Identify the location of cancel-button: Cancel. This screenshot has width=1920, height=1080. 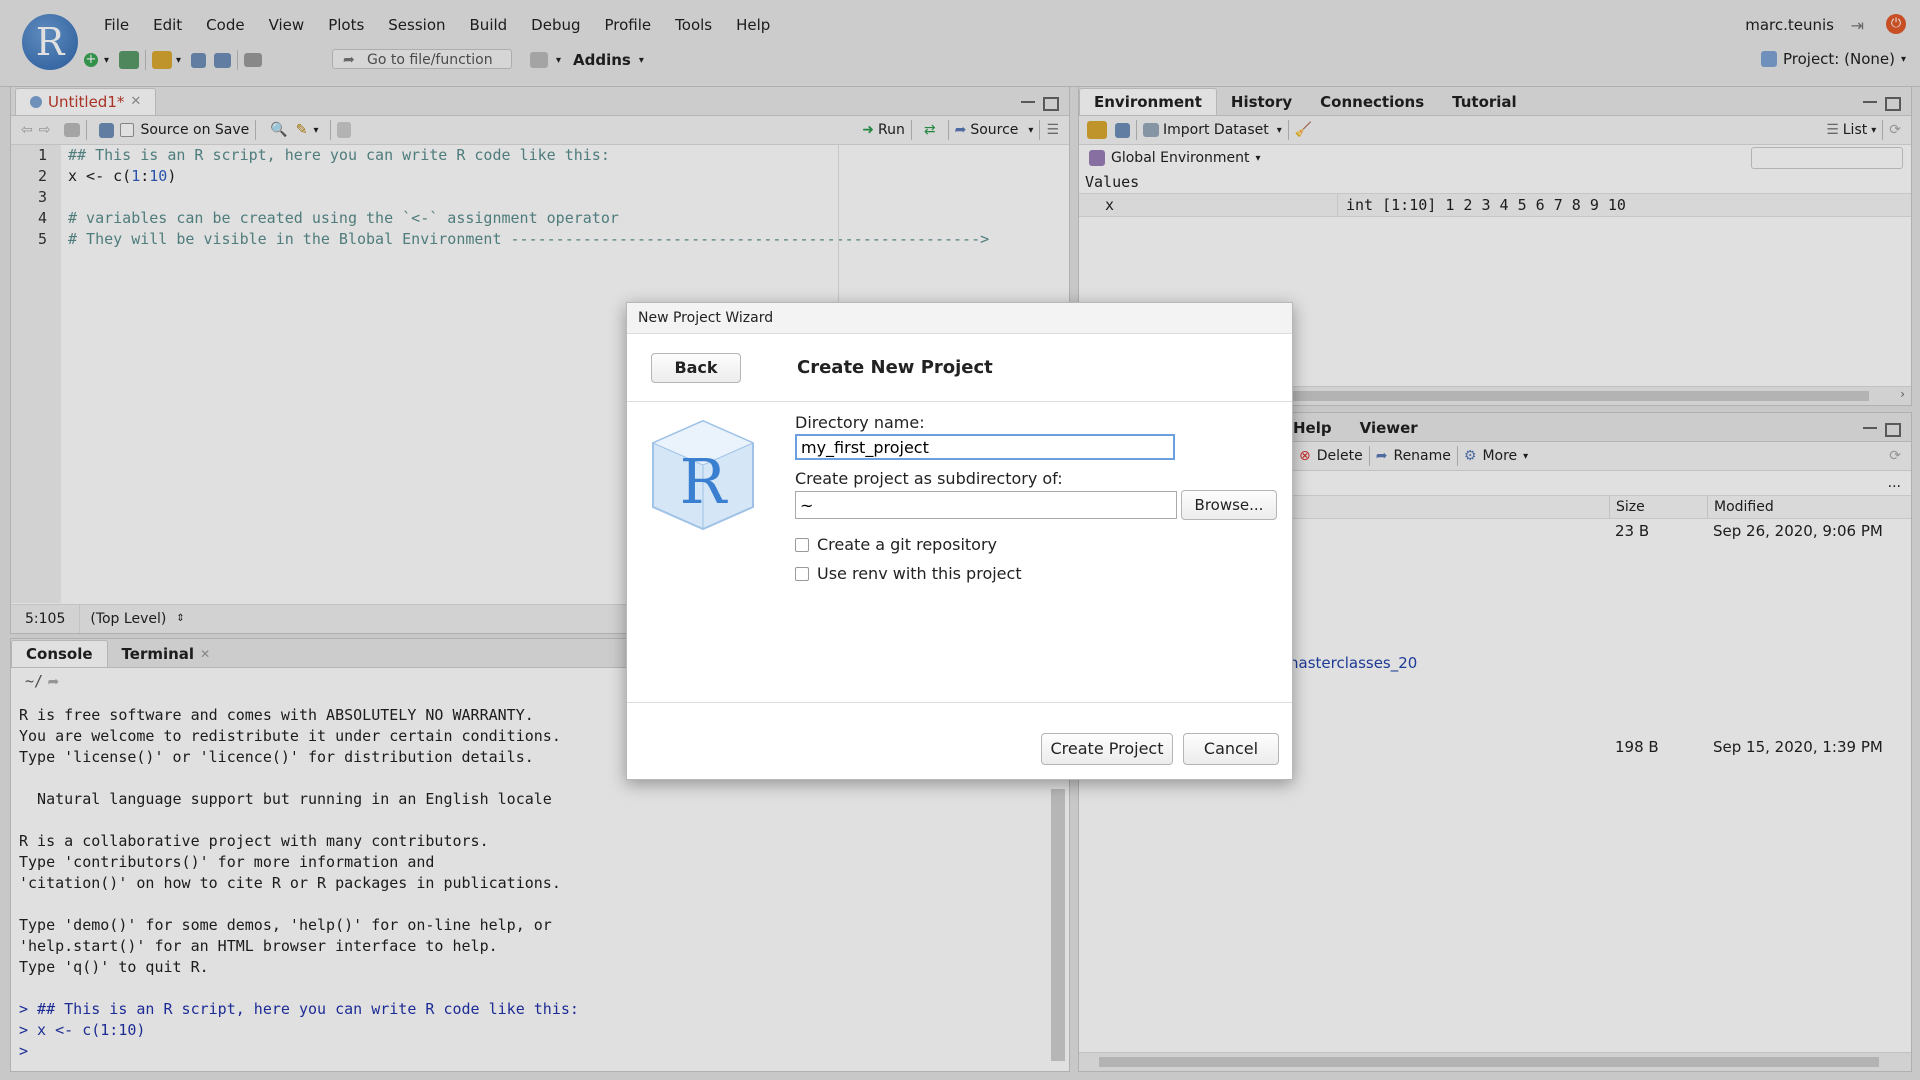
(1231, 749).